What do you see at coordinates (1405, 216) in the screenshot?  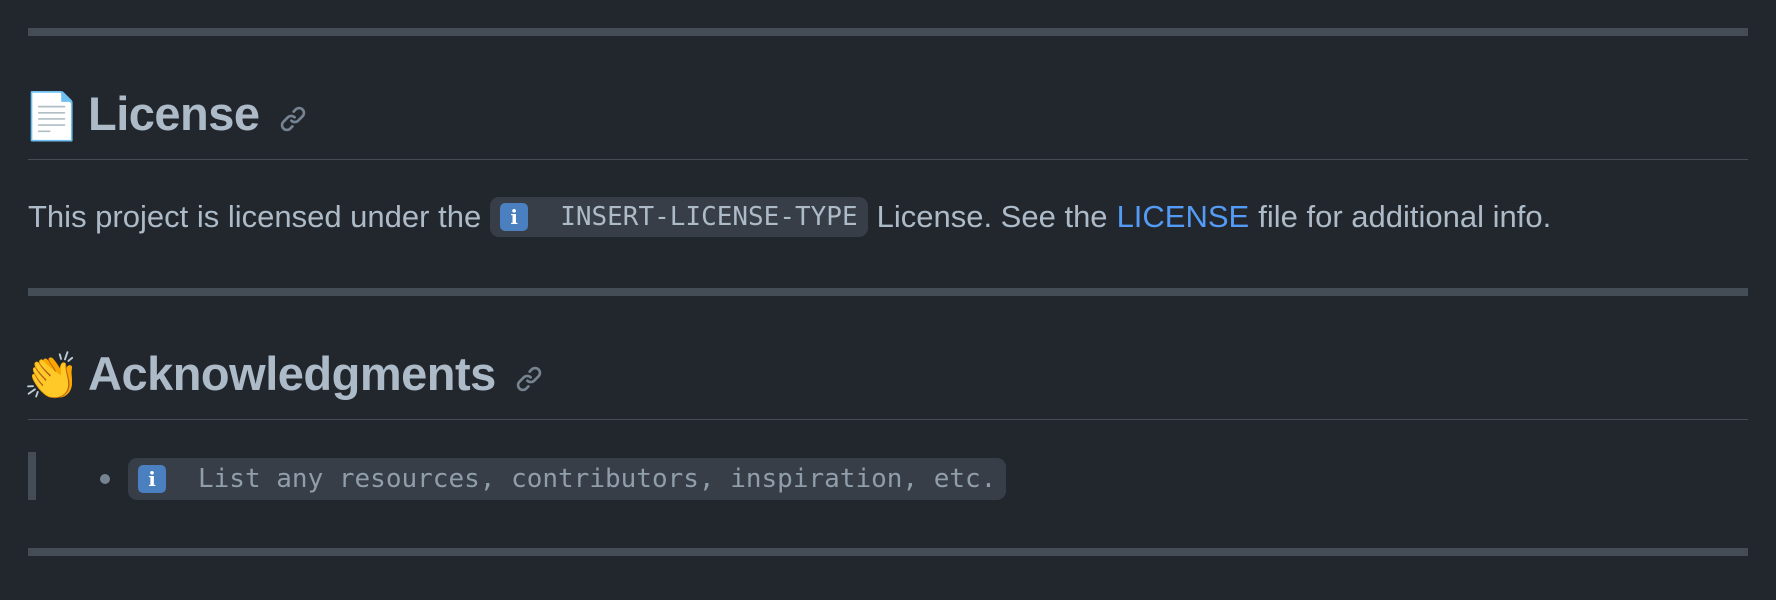 I see `license-text-after: file for additional info.` at bounding box center [1405, 216].